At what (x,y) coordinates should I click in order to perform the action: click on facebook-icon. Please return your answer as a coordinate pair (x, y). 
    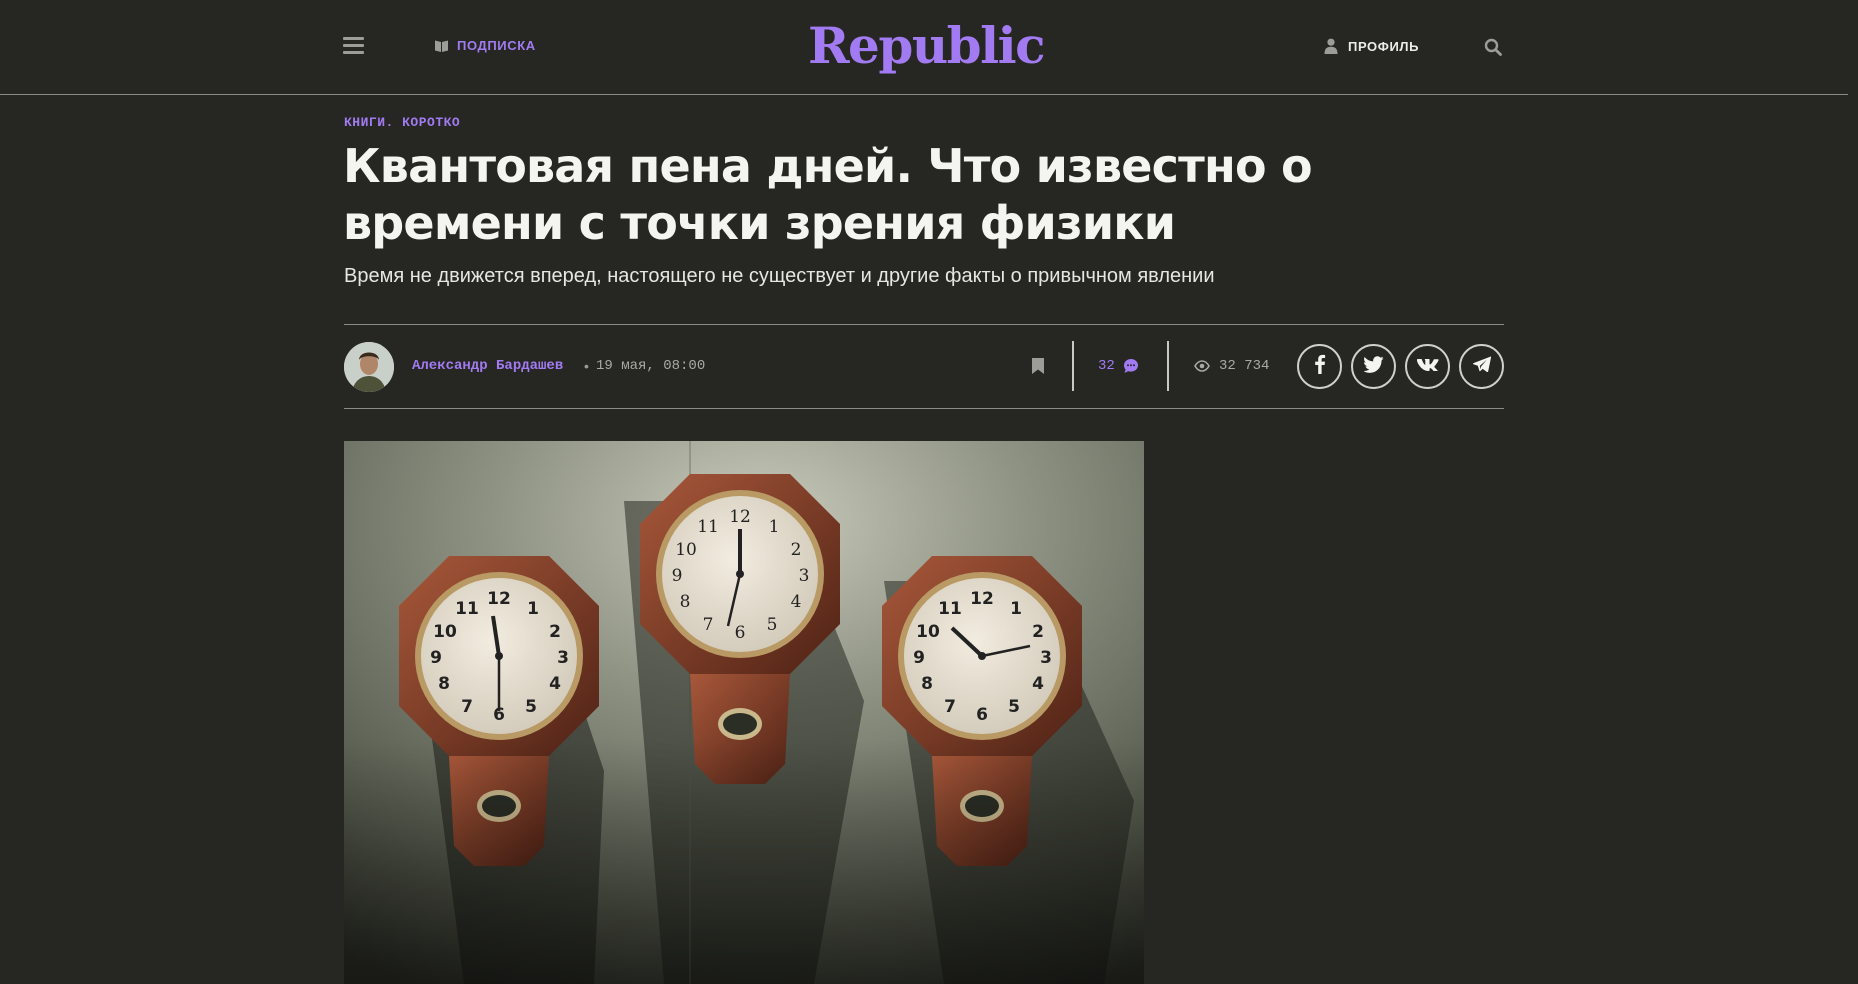
    Looking at the image, I should click on (1320, 366).